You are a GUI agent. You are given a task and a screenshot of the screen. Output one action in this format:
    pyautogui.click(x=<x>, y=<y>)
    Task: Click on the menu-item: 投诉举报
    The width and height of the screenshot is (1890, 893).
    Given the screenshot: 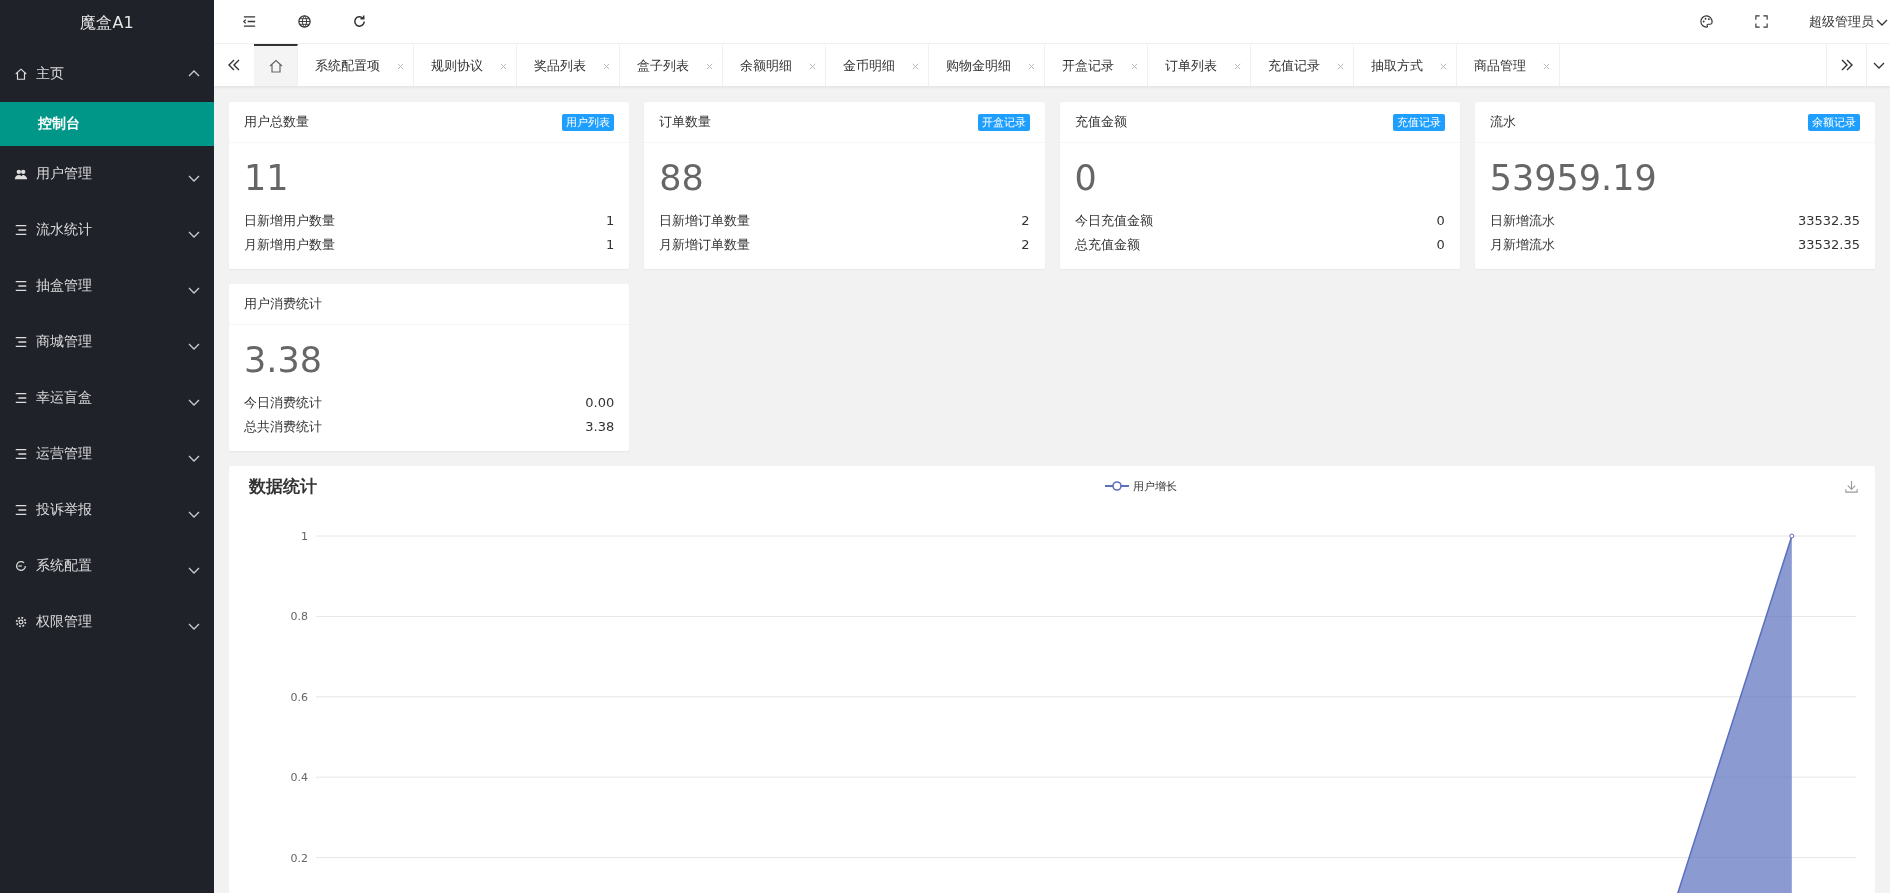 What is the action you would take?
    pyautogui.click(x=107, y=510)
    